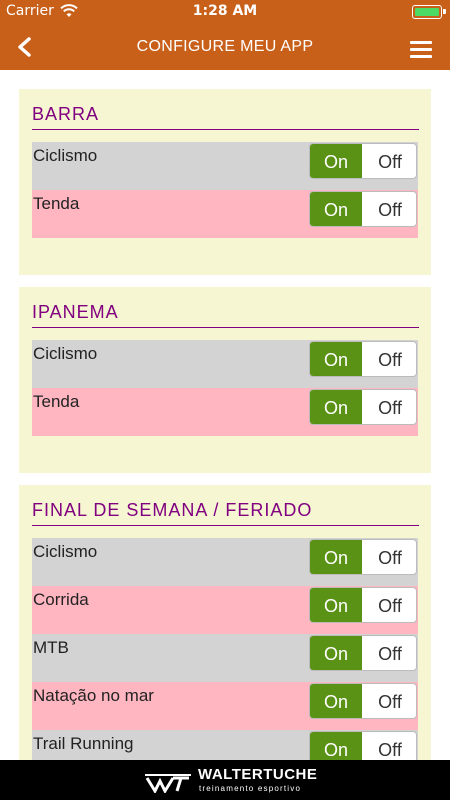  What do you see at coordinates (51, 647) in the screenshot?
I see `activity-label: MTB` at bounding box center [51, 647].